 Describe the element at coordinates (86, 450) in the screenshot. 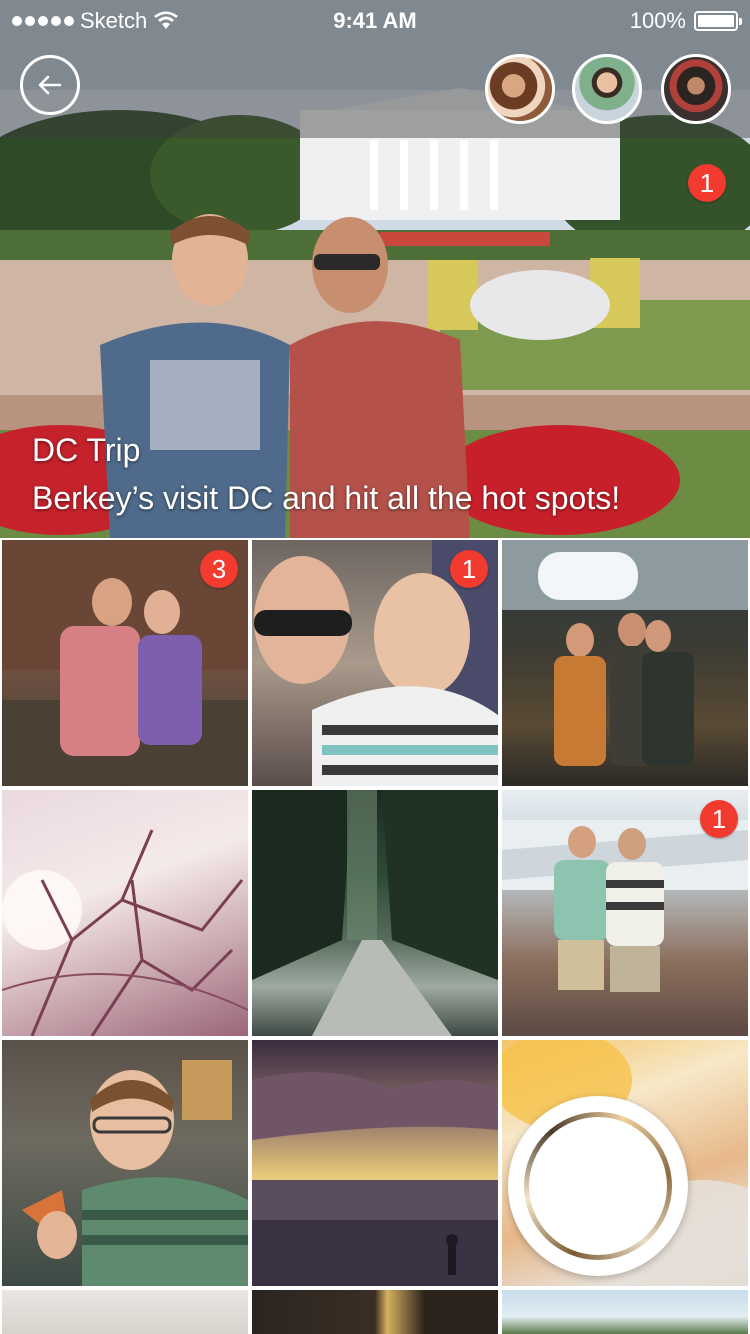

I see `album-title: DC Trip` at that location.